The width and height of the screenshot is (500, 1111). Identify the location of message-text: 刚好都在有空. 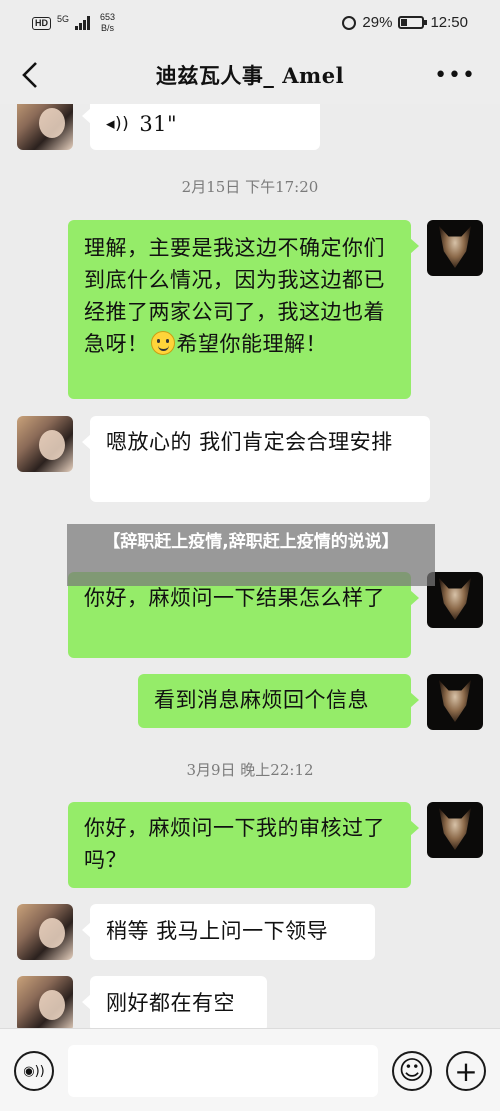
(170, 1003).